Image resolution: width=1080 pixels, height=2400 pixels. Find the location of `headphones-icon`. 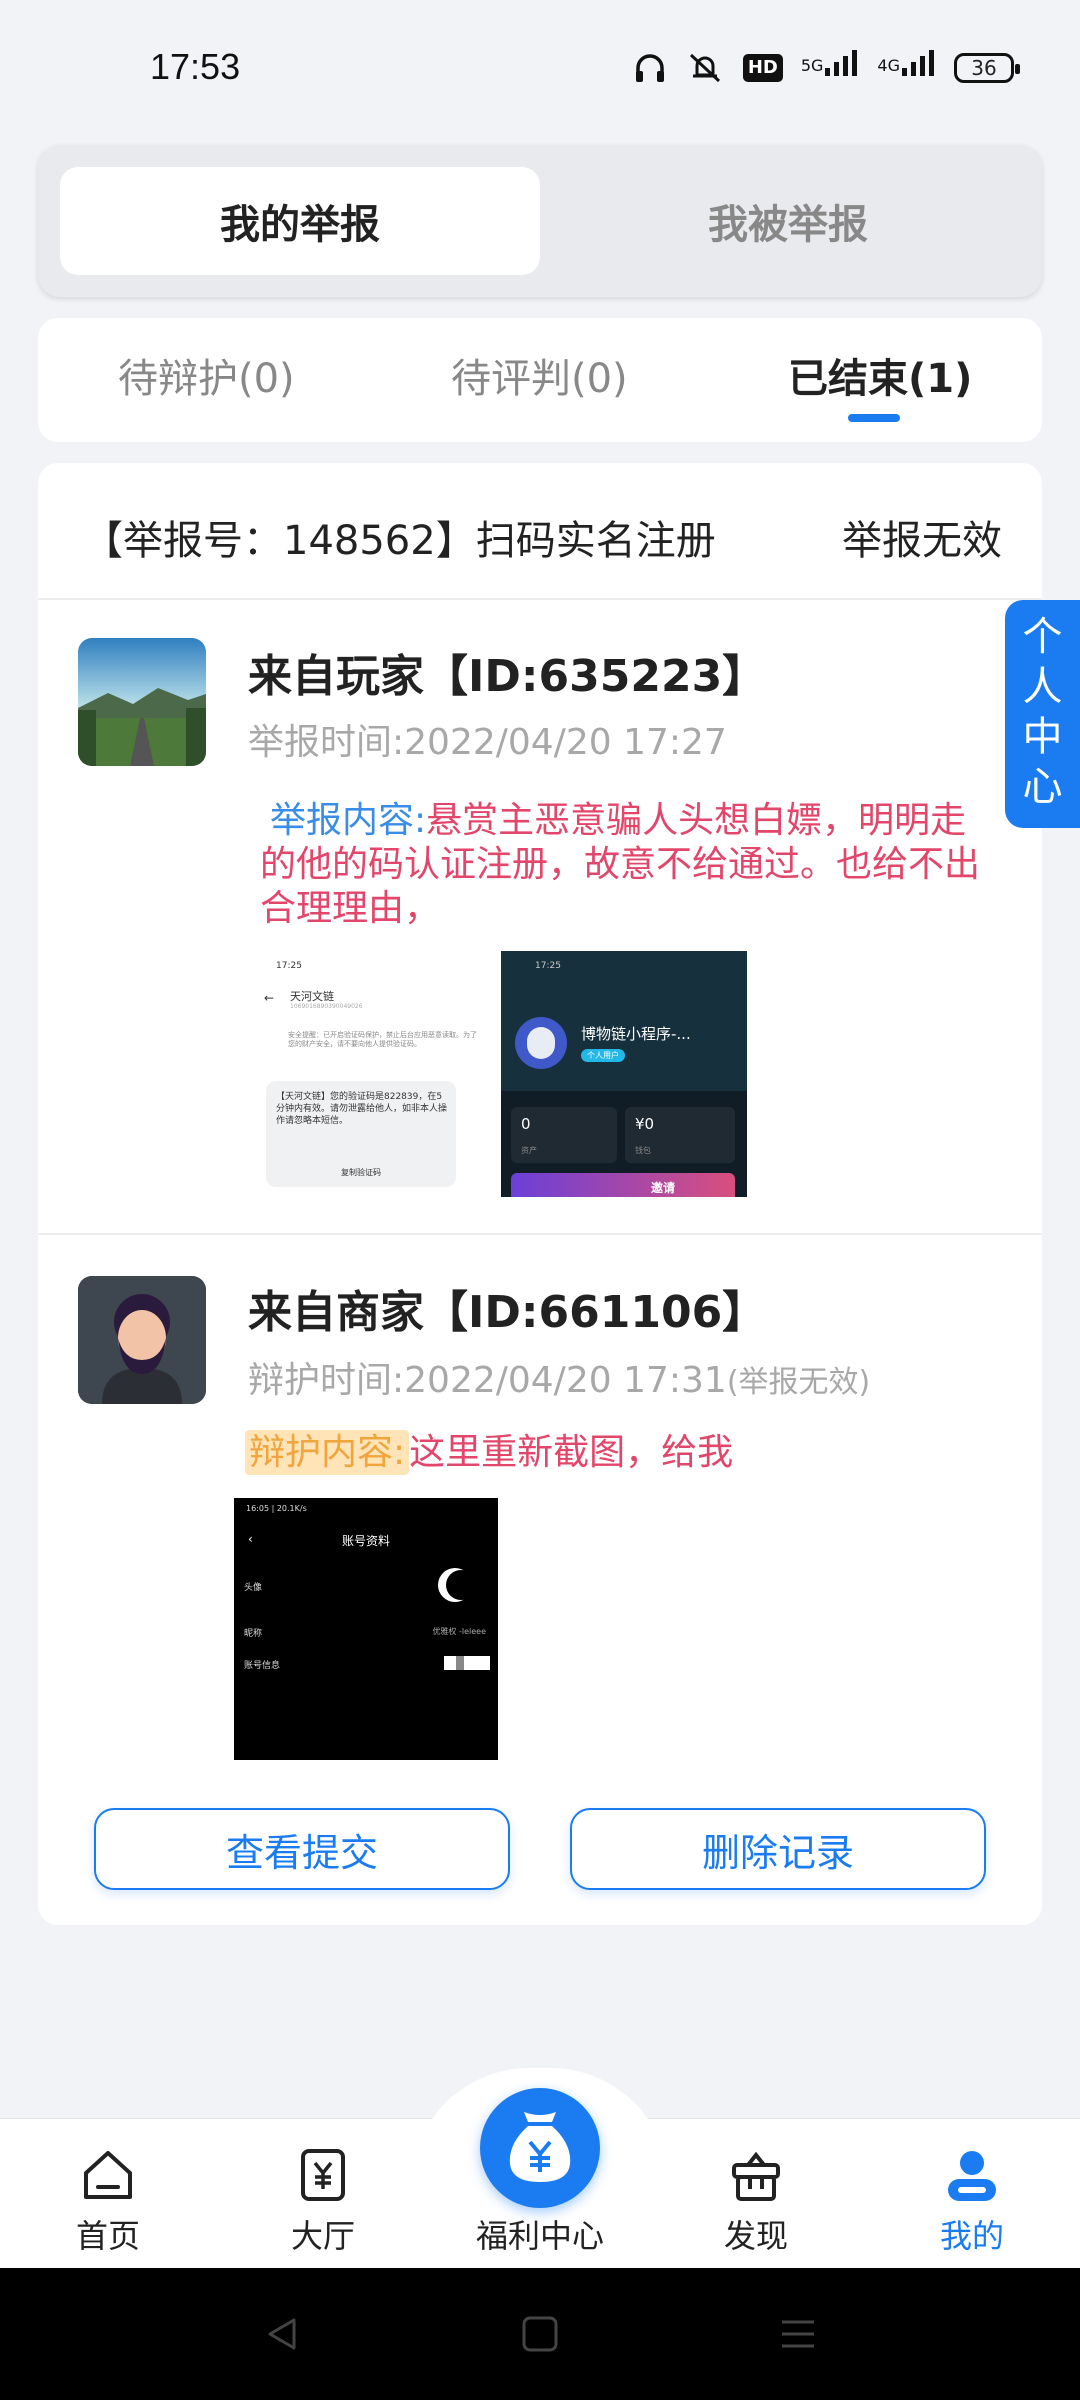

headphones-icon is located at coordinates (649, 67).